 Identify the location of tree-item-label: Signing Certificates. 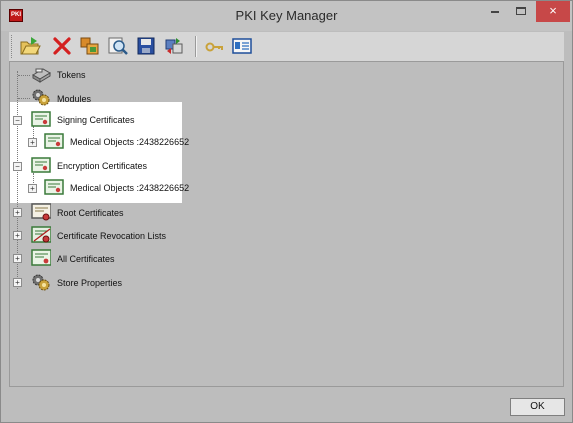
(96, 120).